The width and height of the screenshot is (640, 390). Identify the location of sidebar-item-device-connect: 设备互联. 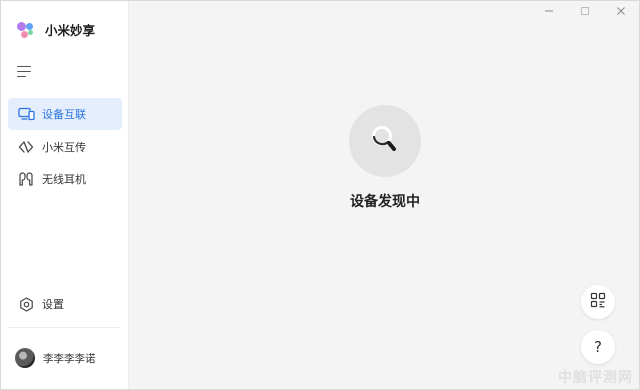
(65, 114).